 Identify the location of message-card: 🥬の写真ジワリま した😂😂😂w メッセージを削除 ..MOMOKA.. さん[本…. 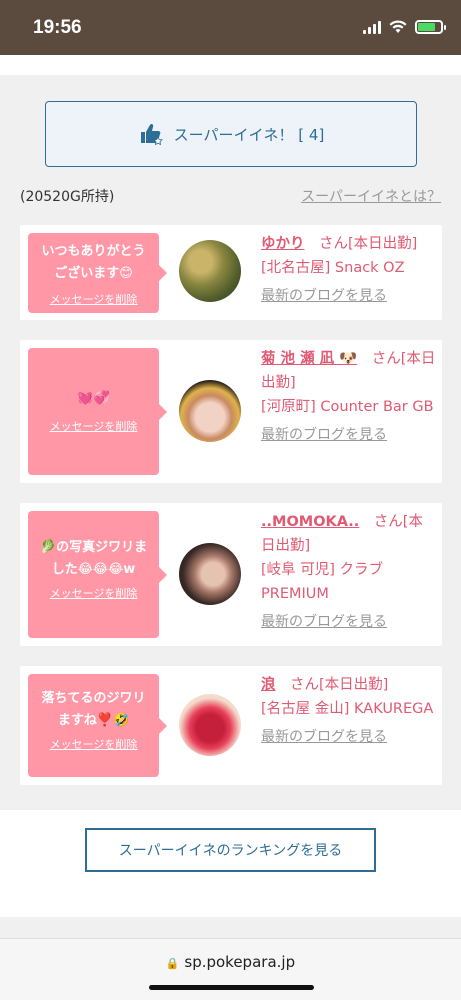
(231, 574).